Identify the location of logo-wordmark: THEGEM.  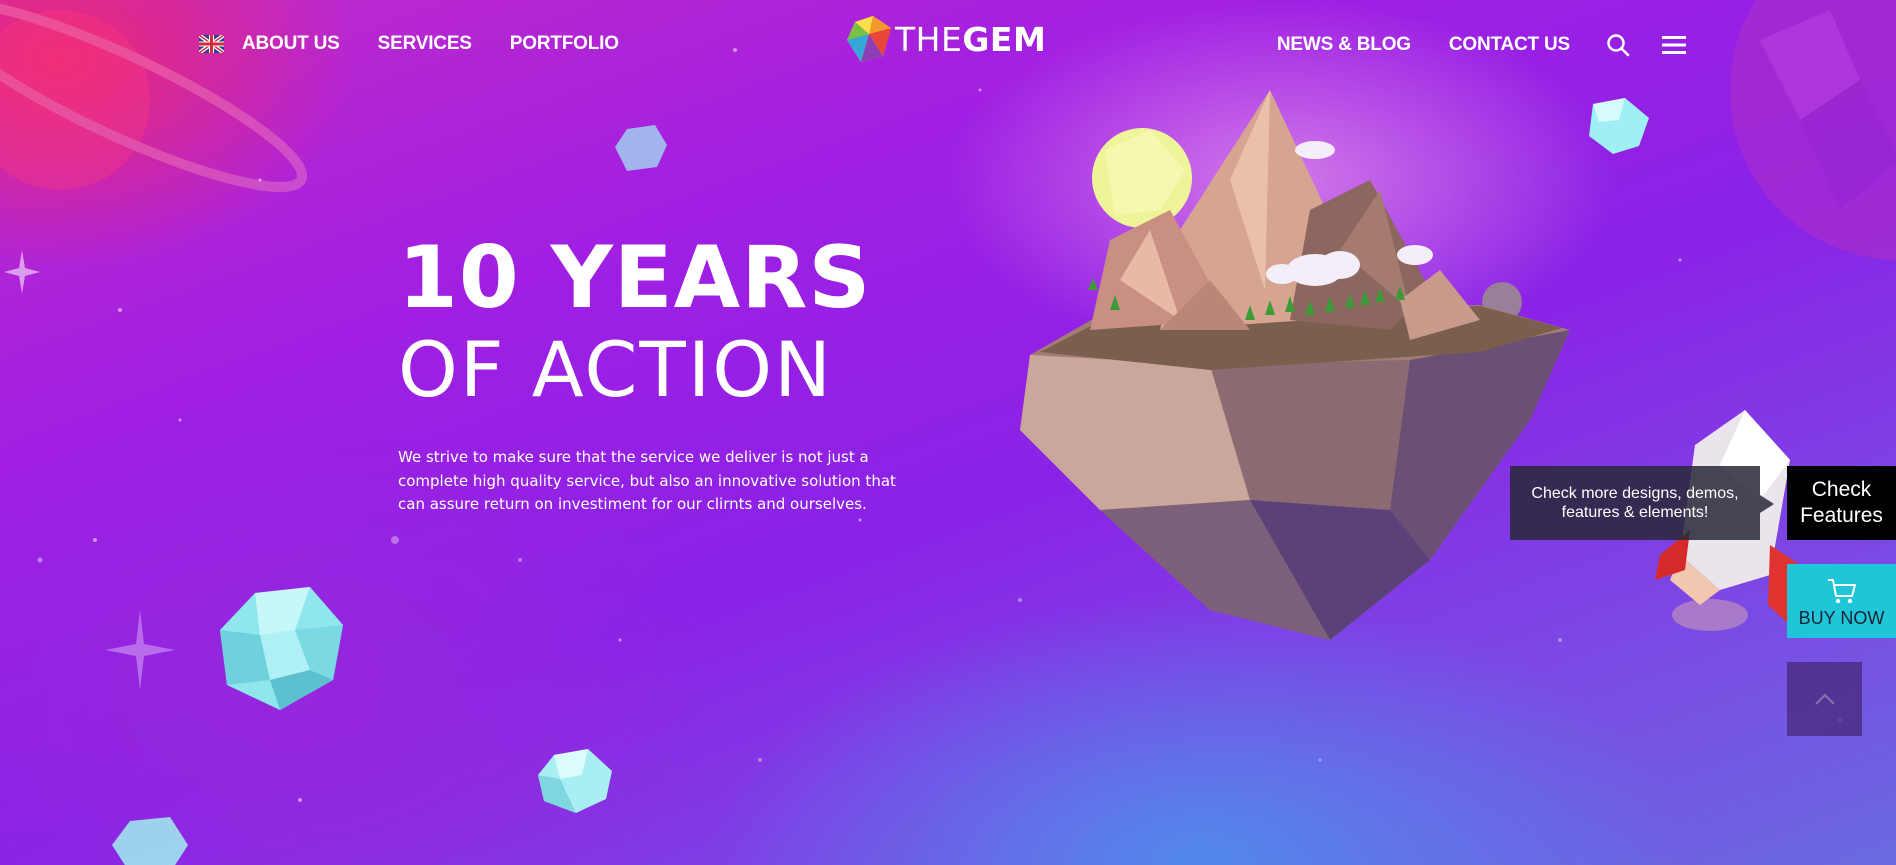
(970, 39).